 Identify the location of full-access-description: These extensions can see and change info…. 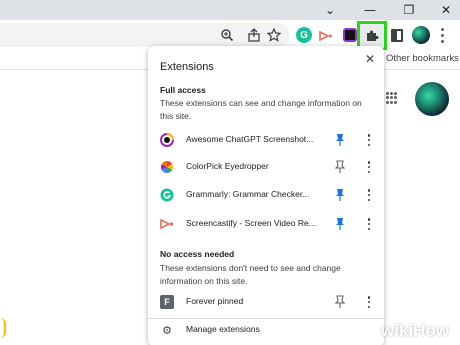
(261, 109).